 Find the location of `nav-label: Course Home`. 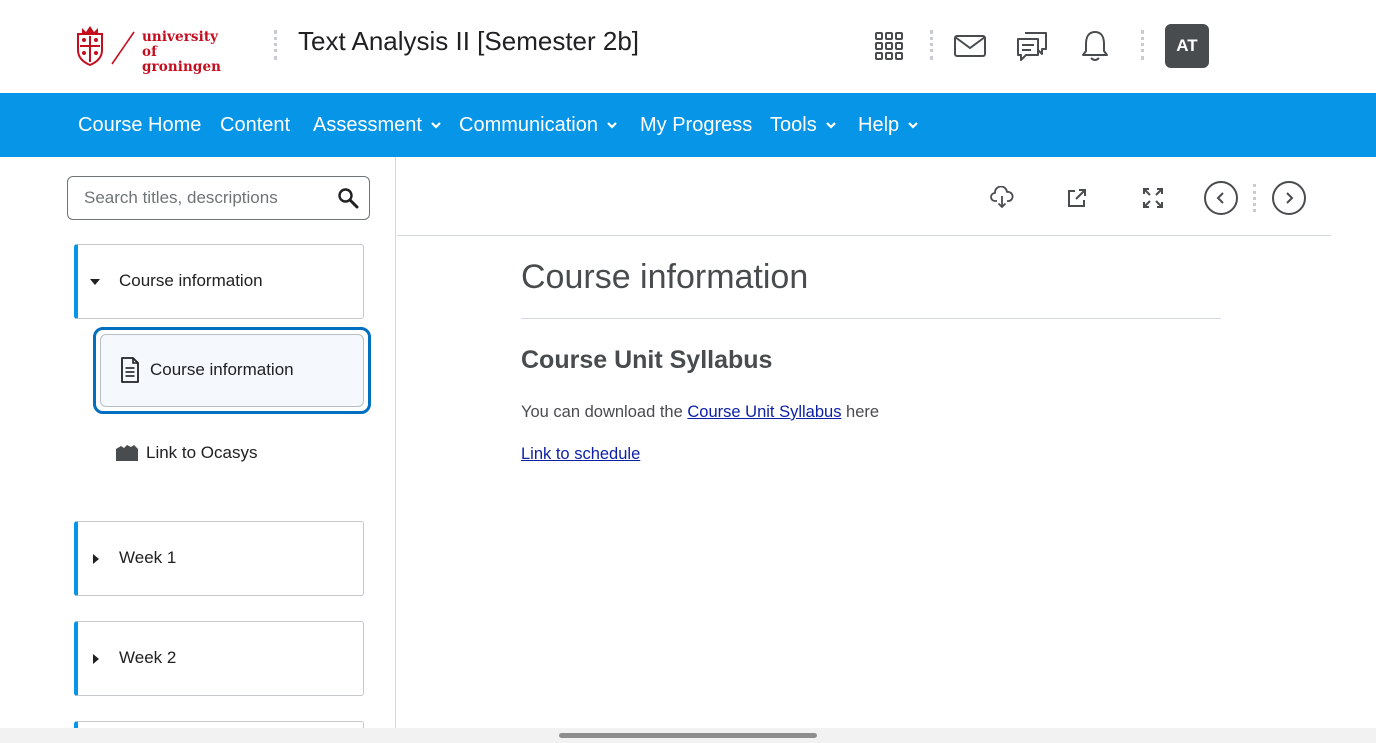

nav-label: Course Home is located at coordinates (140, 124).